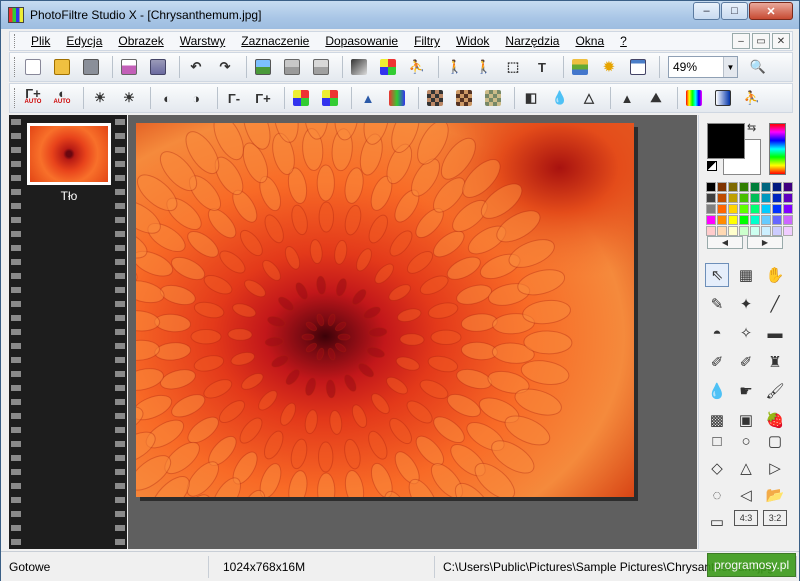 Image resolution: width=800 pixels, height=581 pixels. I want to click on color-spectrum, so click(777, 149).